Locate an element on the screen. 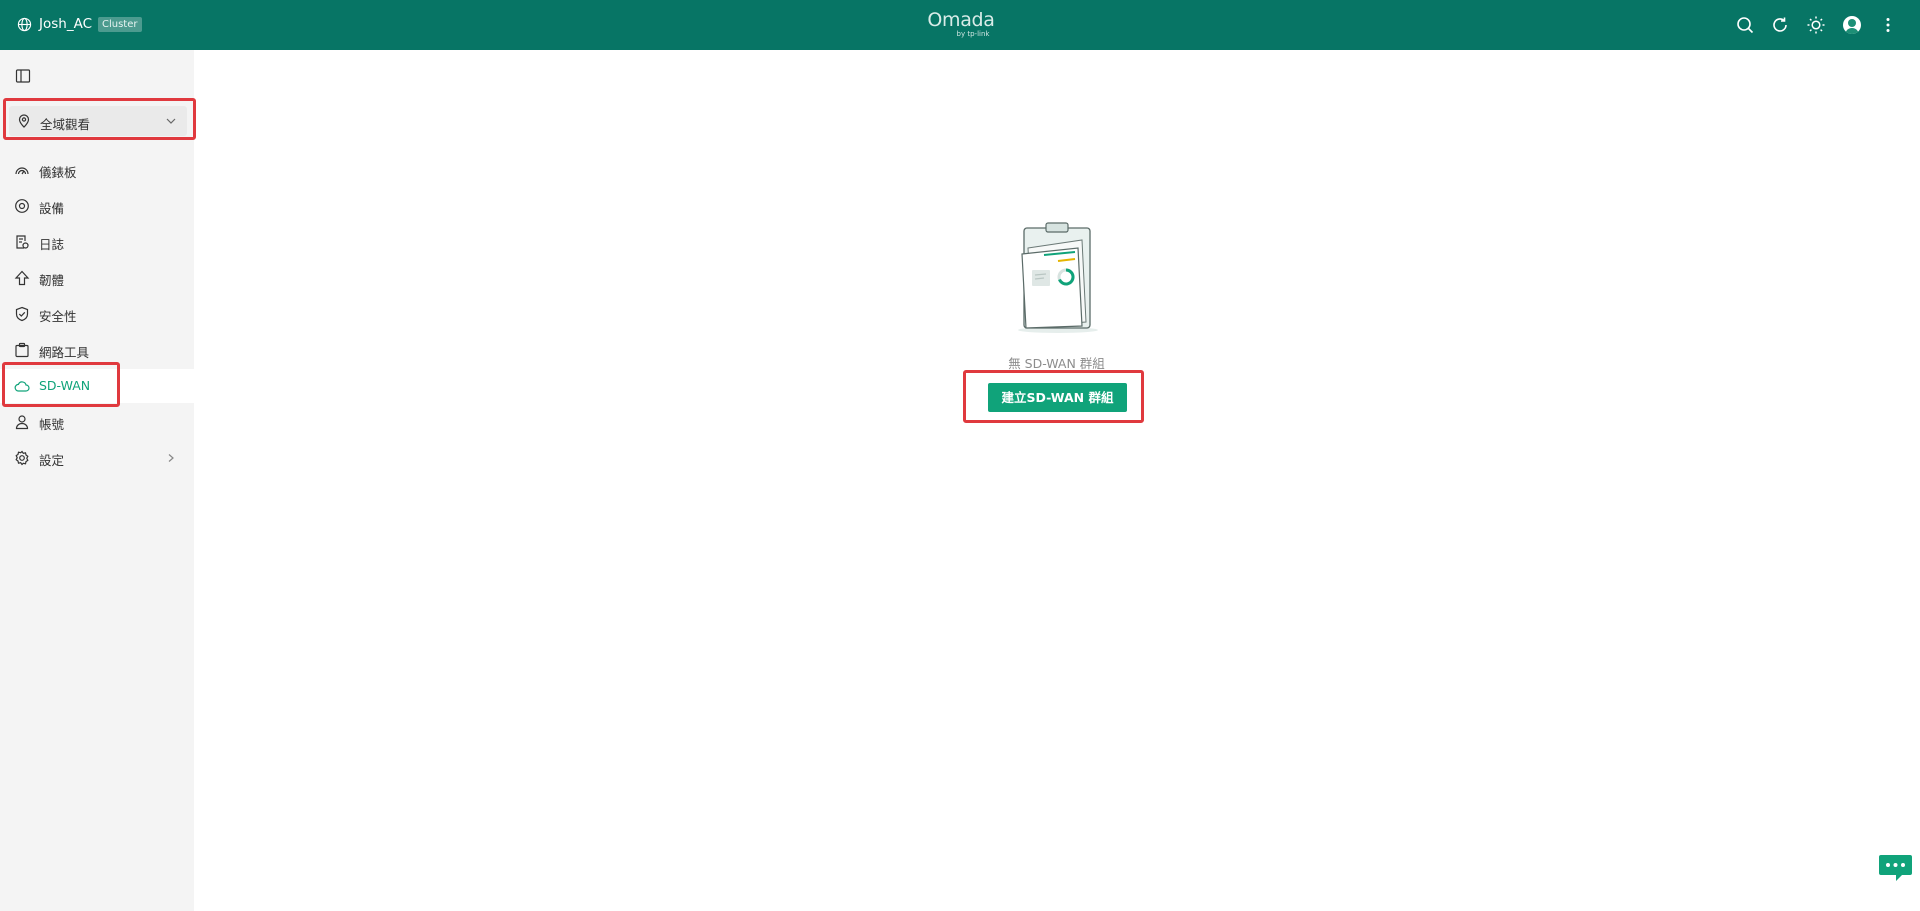 This screenshot has width=1920, height=911. chevron-right-icon is located at coordinates (171, 458).